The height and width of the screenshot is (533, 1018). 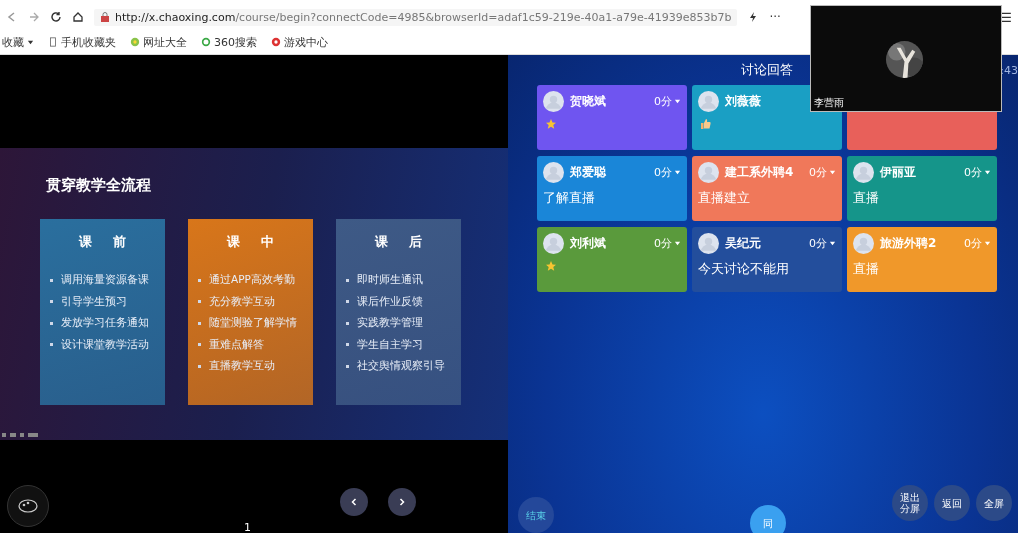 I want to click on exit-split-button: 退出分屏, so click(x=910, y=503).